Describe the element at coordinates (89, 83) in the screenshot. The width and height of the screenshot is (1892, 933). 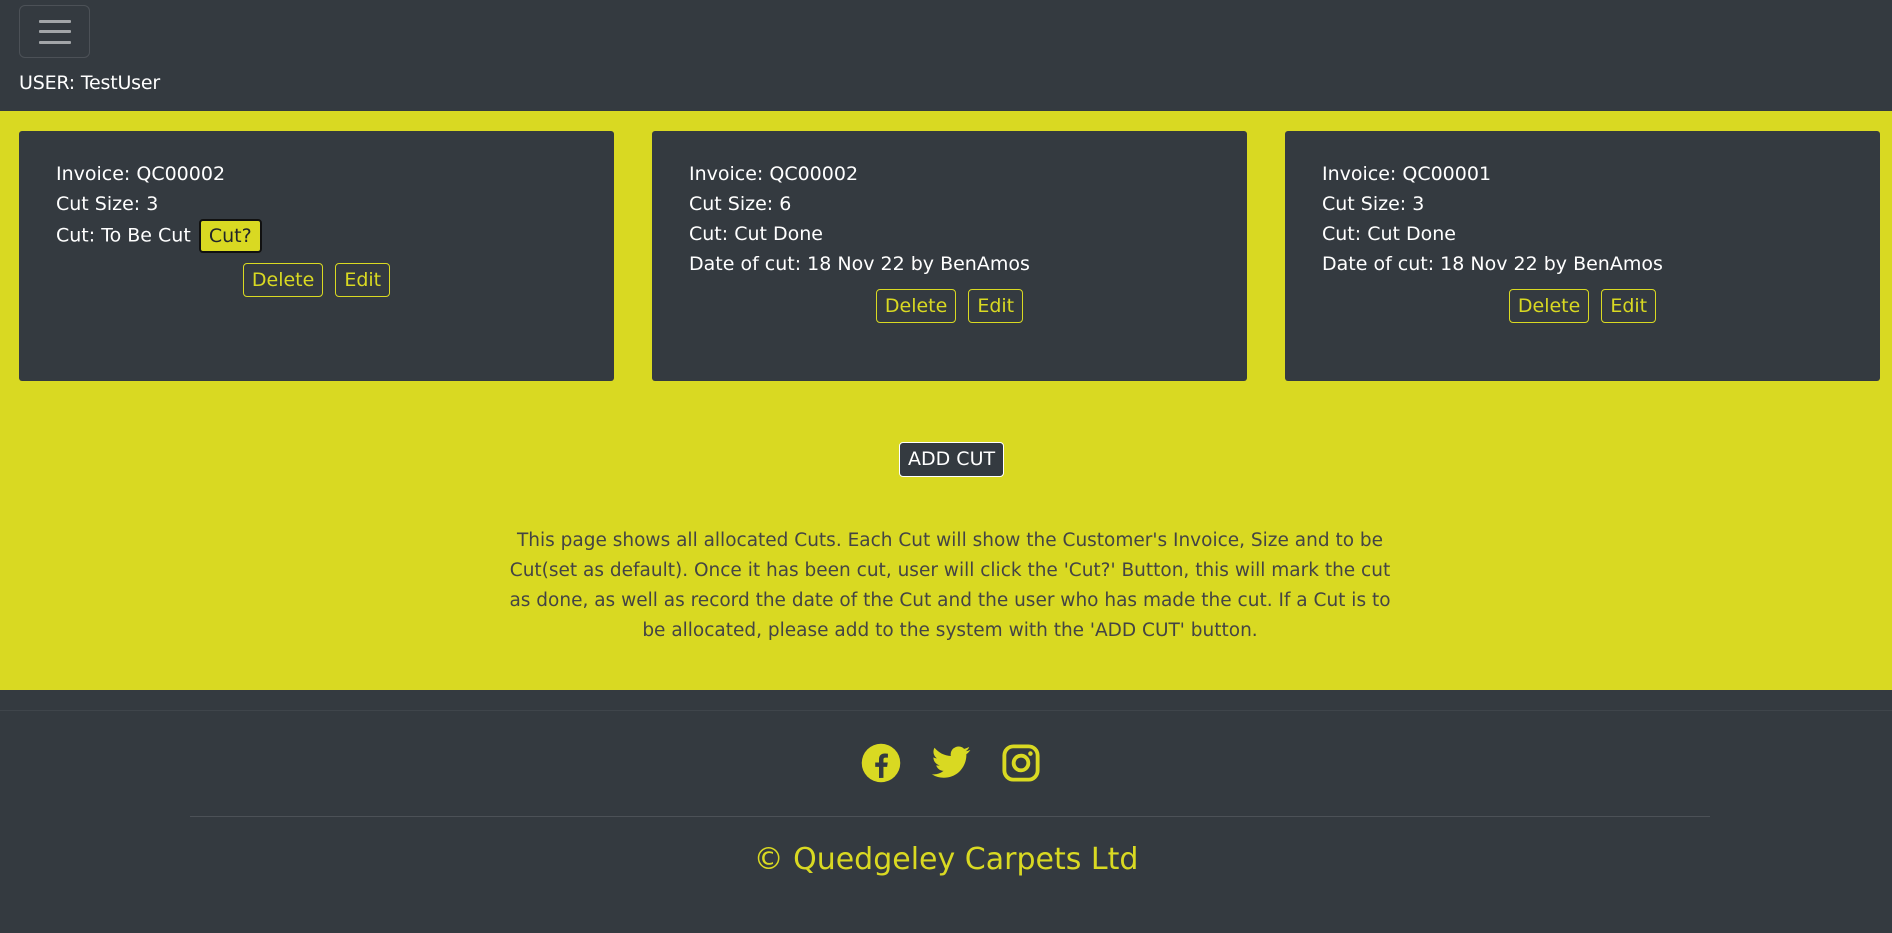
I see `current-user-label: USER: TestUser` at that location.